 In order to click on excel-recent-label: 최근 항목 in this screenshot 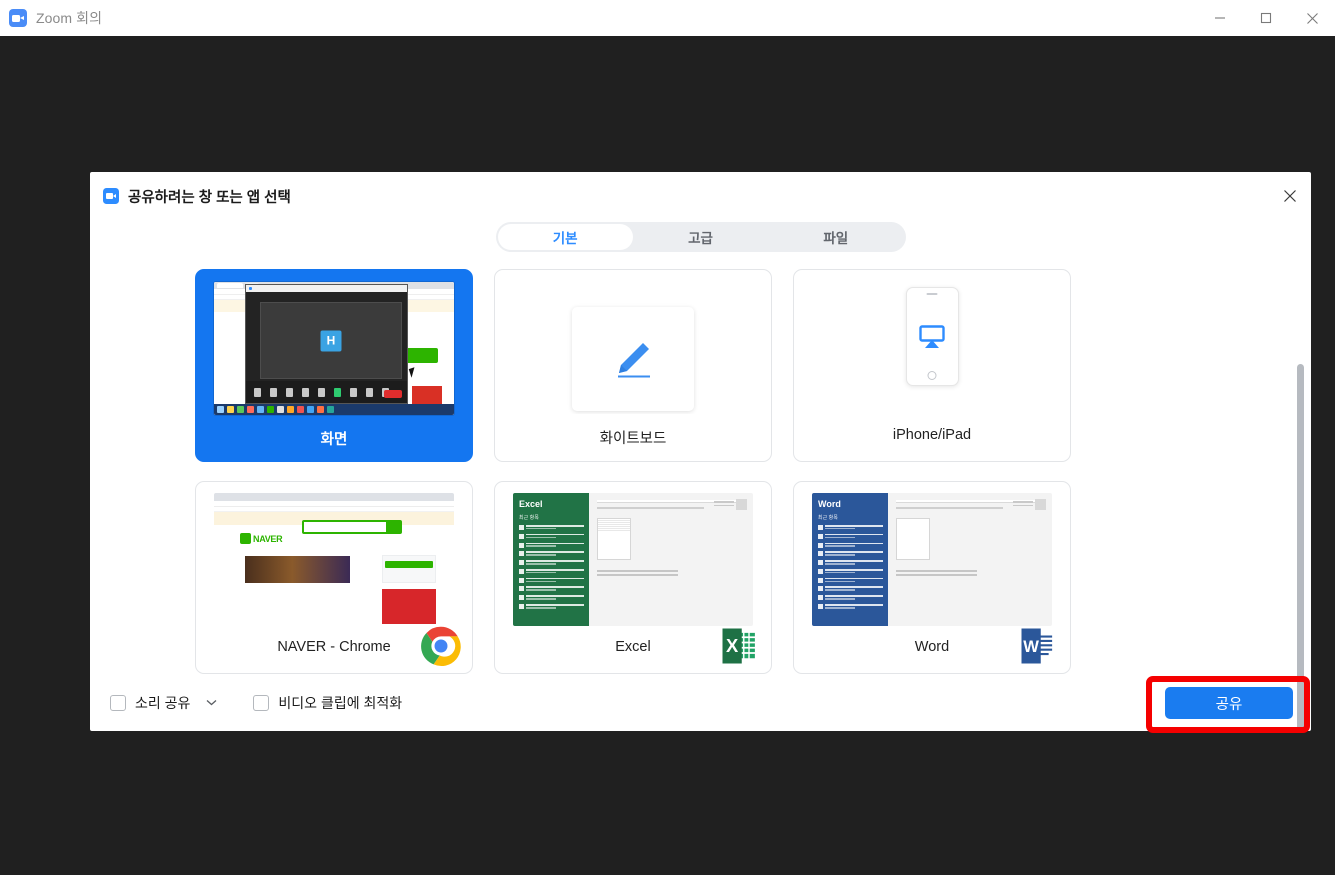, I will do `click(529, 518)`.